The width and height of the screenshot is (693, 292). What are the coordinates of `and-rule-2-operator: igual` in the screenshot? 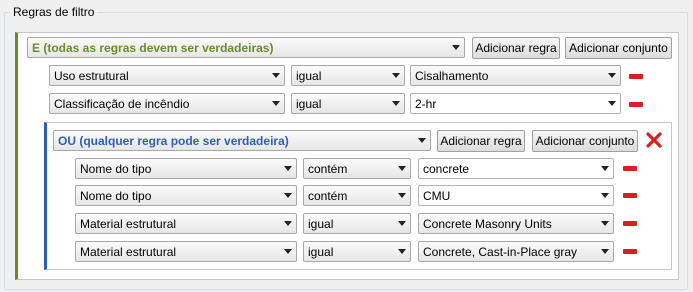 It's located at (309, 103).